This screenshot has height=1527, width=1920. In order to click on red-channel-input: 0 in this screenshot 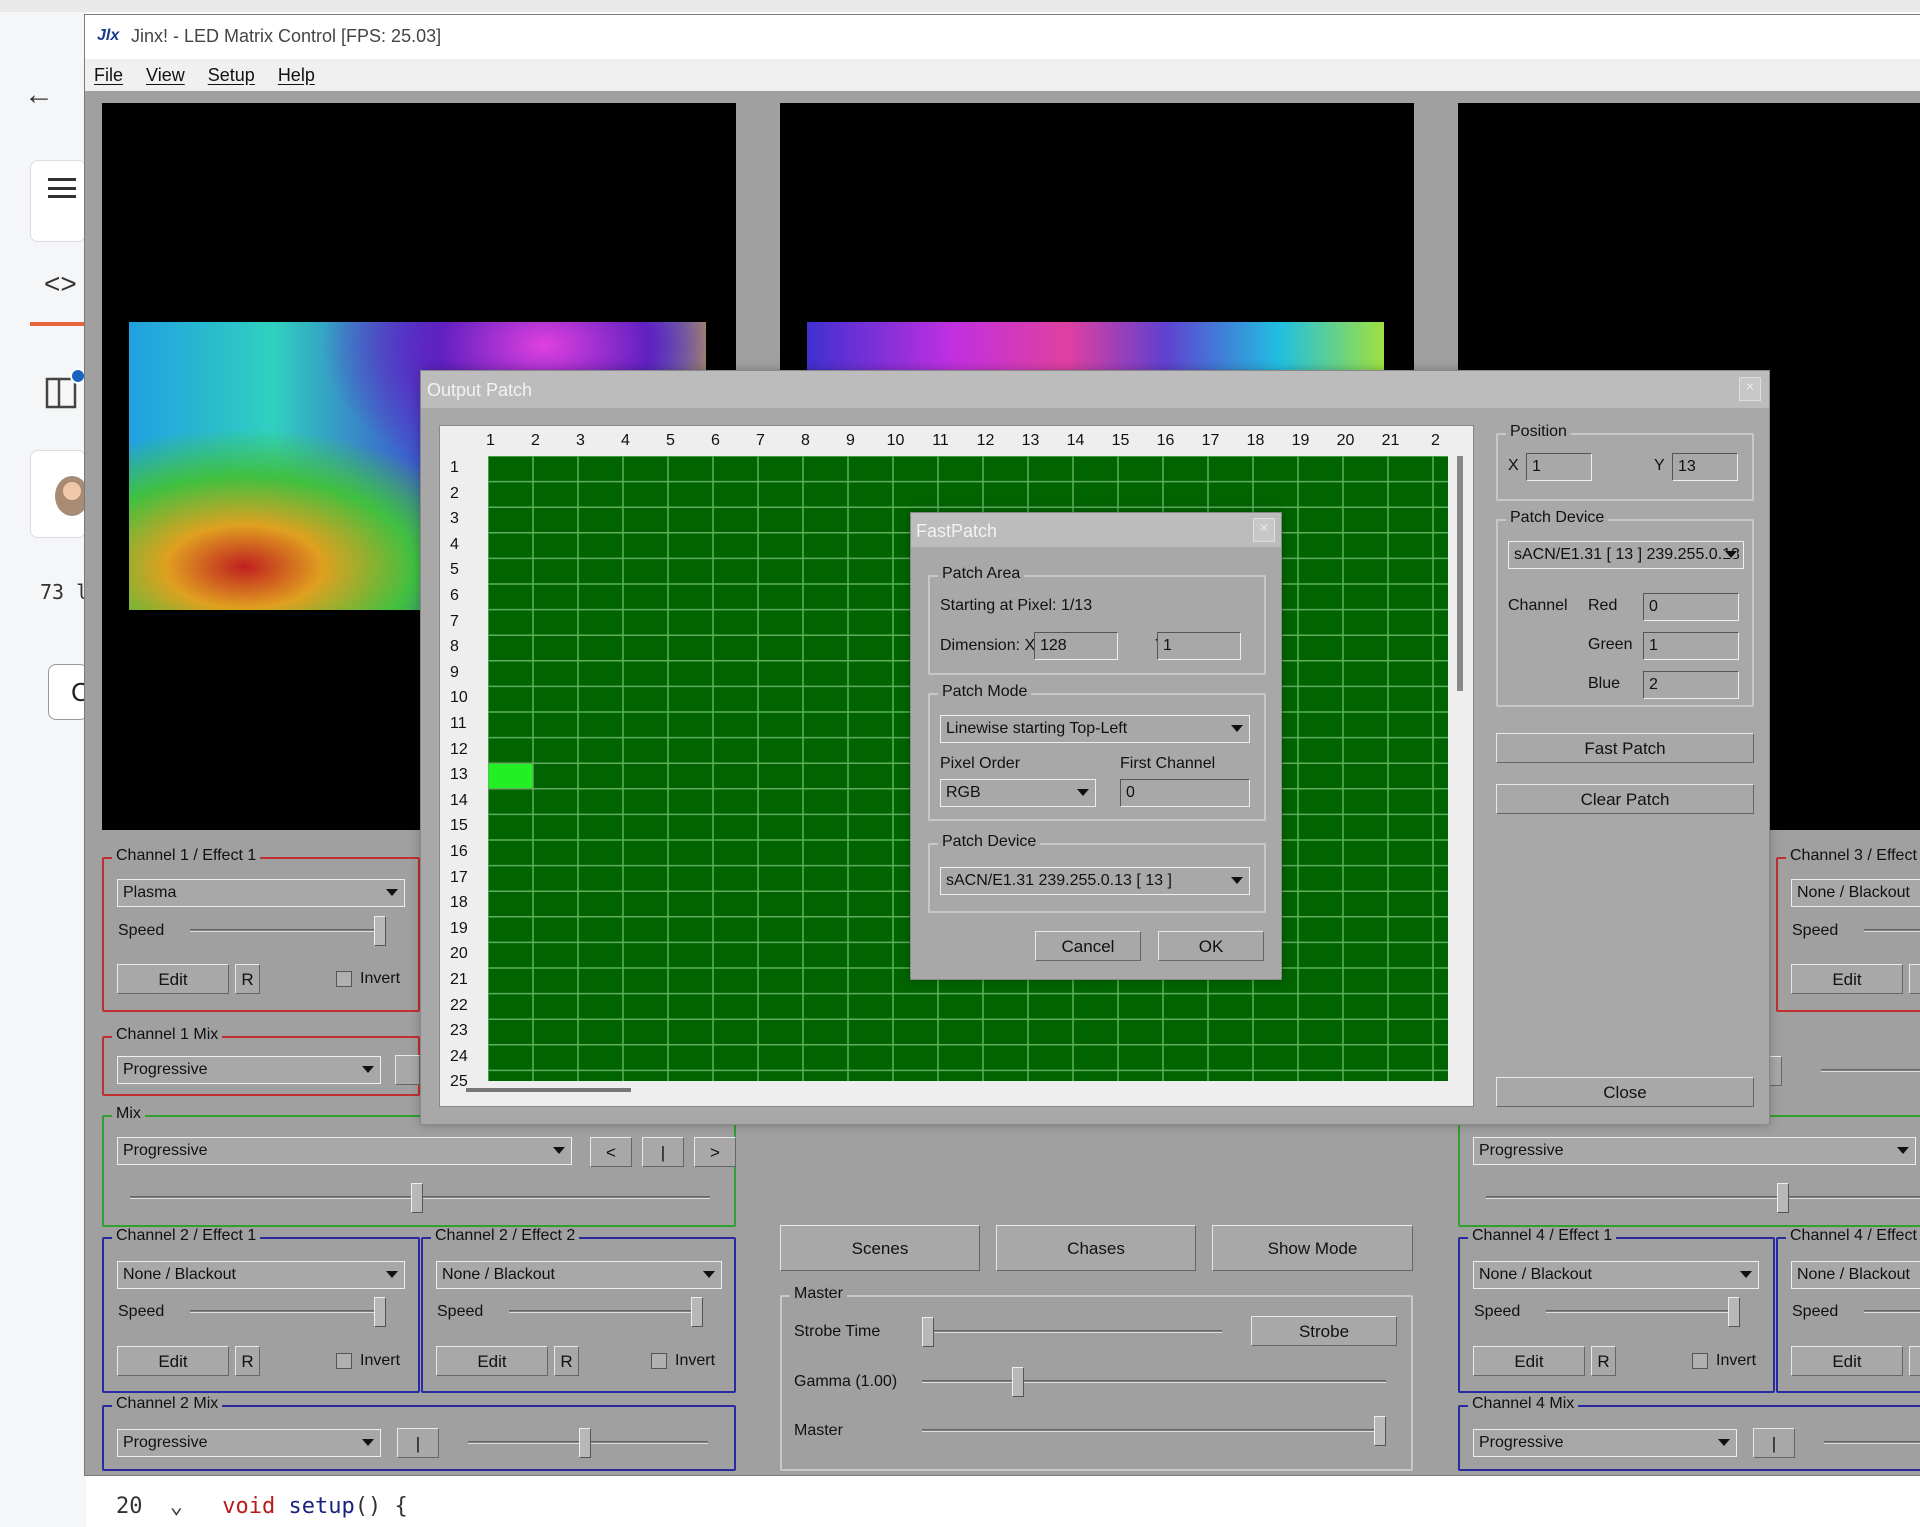, I will do `click(1691, 607)`.